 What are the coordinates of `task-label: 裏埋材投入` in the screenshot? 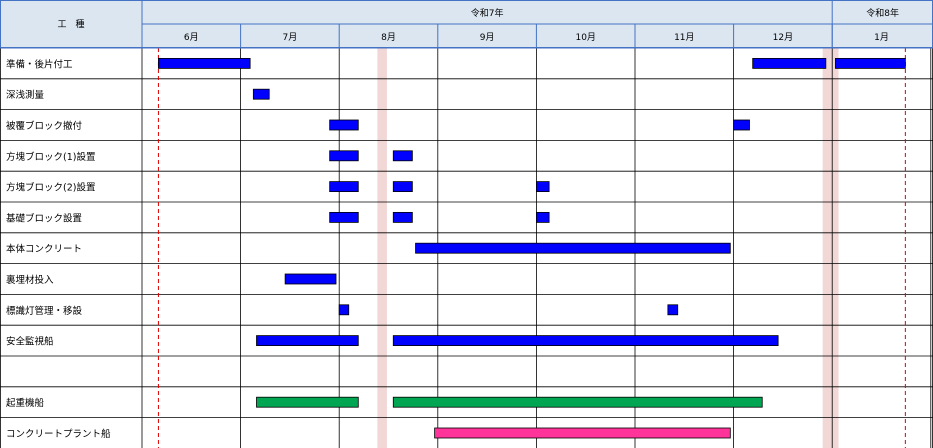 It's located at (30, 280).